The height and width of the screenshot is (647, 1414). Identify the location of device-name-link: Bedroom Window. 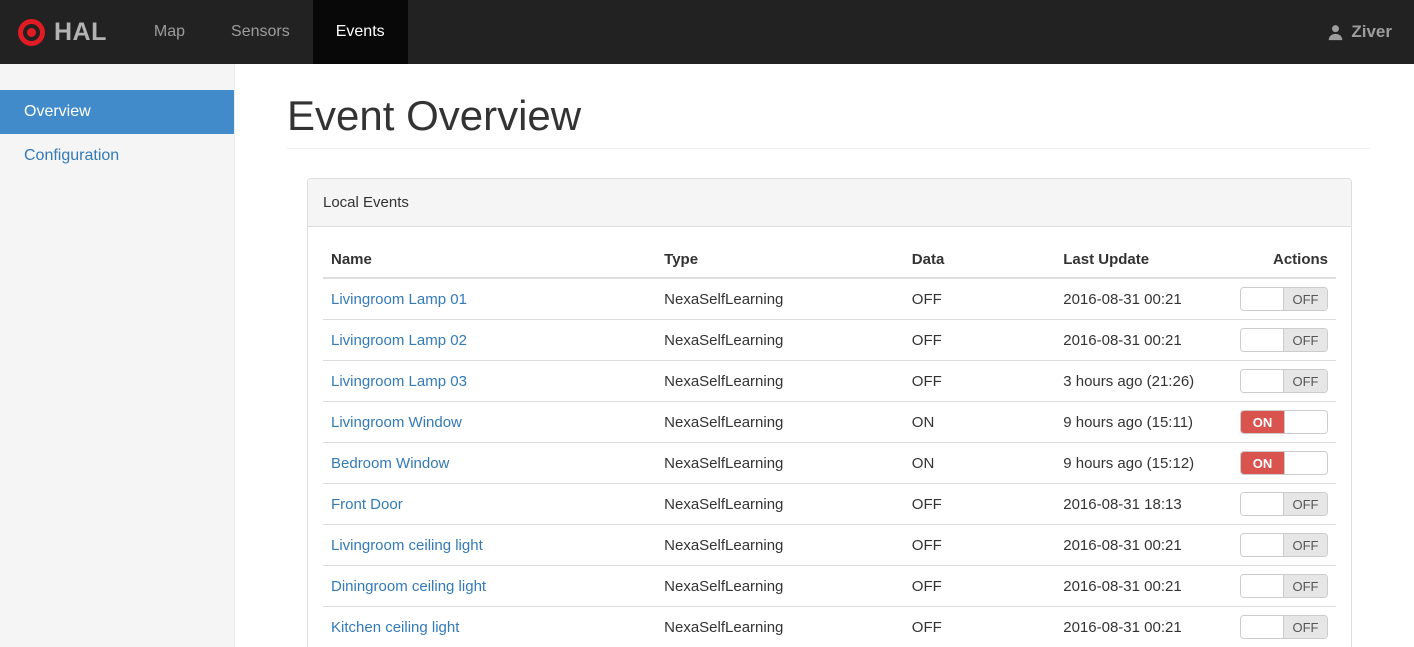
(390, 463).